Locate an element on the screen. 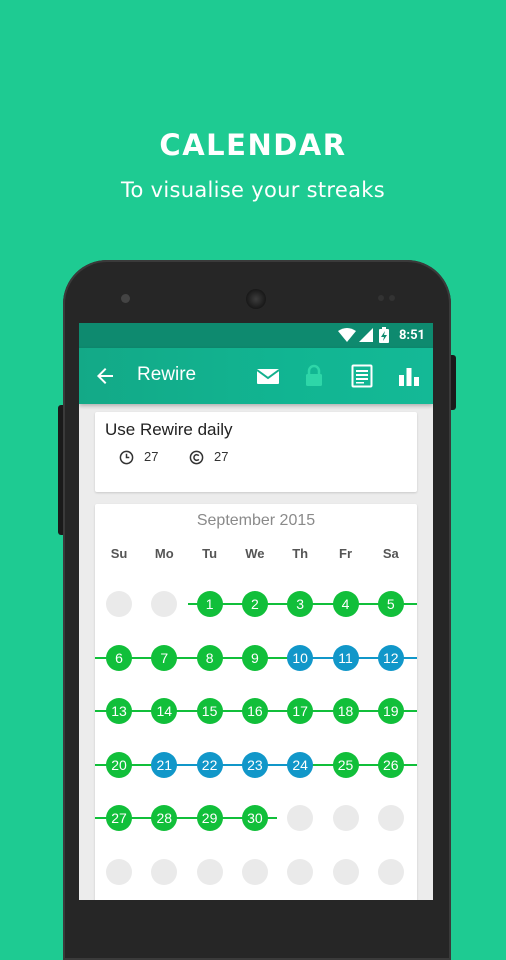  calendar-day: 25 is located at coordinates (345, 764).